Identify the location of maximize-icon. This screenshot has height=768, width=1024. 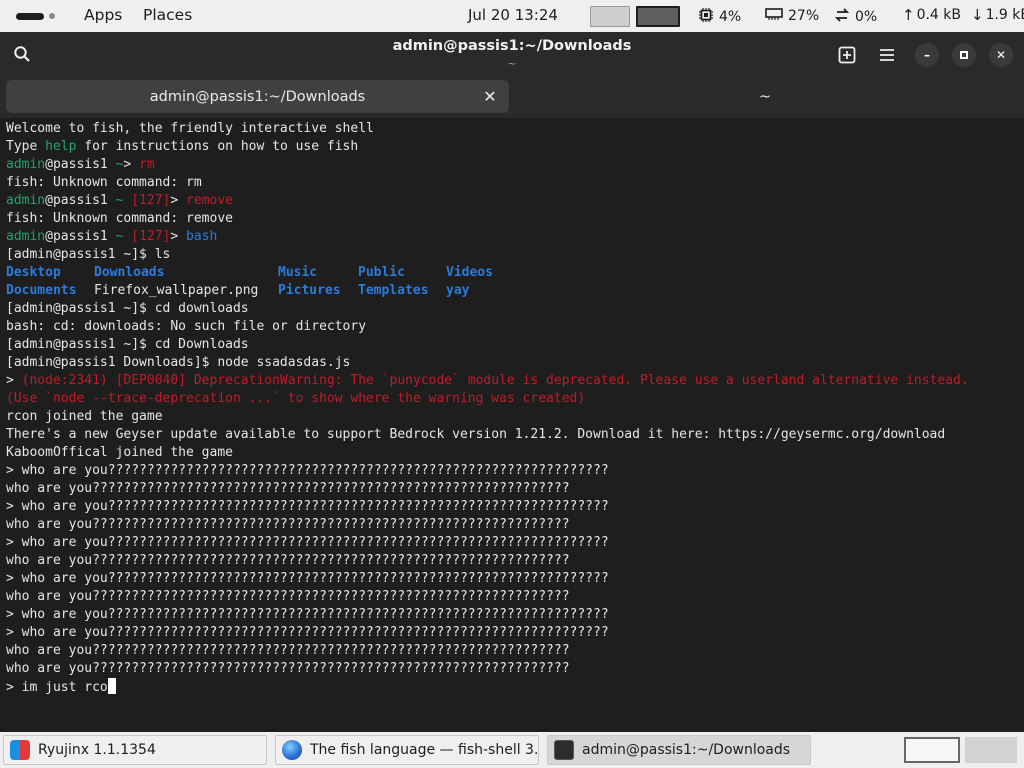
(964, 55).